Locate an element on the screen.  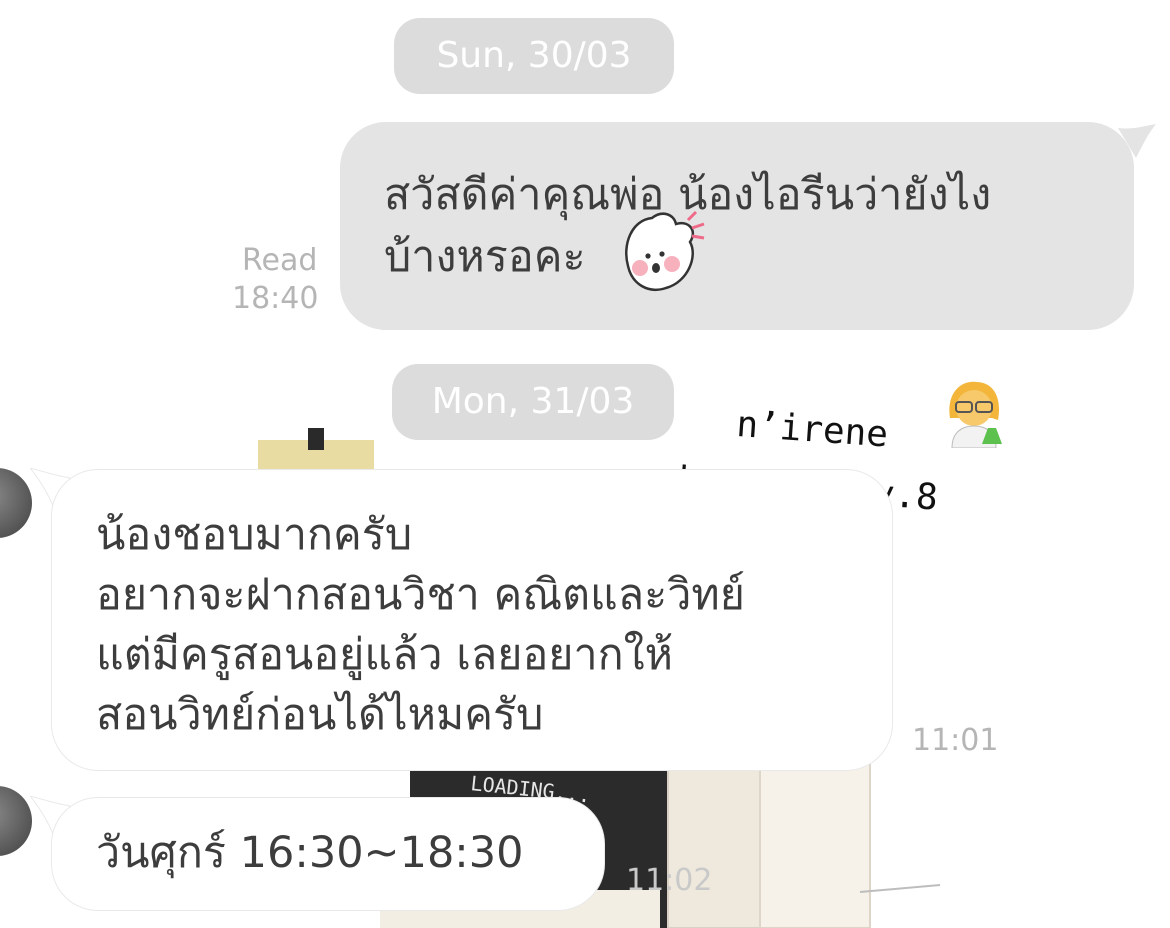
message-text-line: แต่มีครูสอนอยู่แล้ว เลยอยากให้ is located at coordinates (384, 655).